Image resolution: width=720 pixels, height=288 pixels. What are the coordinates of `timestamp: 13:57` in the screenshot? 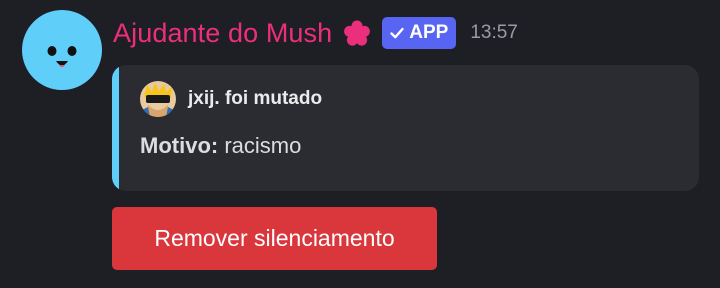 It's located at (494, 32).